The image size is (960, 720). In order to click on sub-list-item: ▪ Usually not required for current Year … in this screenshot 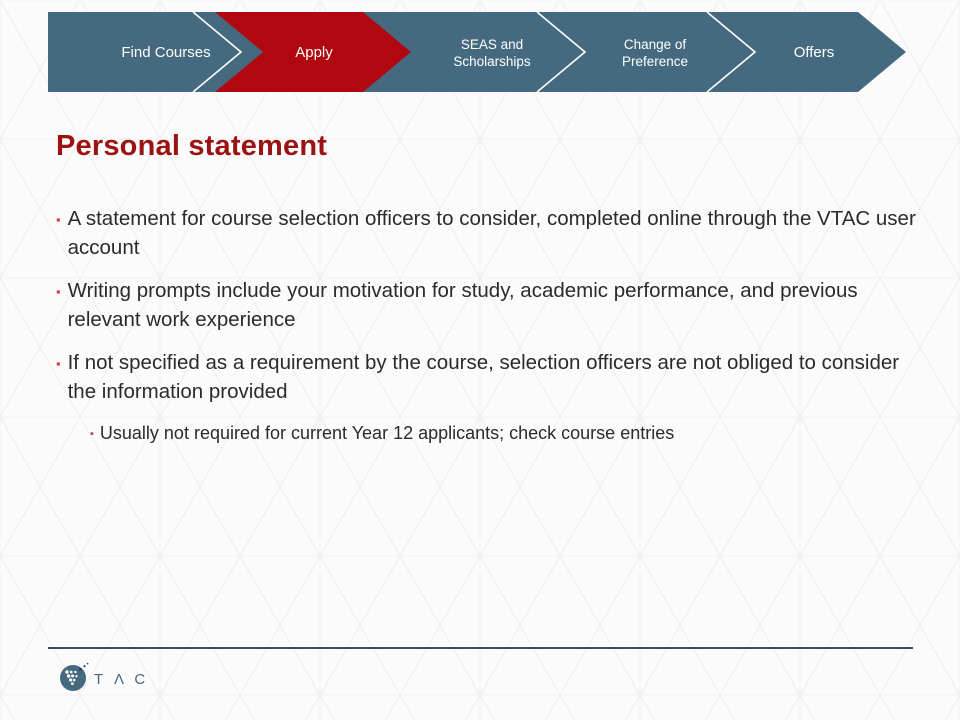, I will do `click(503, 433)`.